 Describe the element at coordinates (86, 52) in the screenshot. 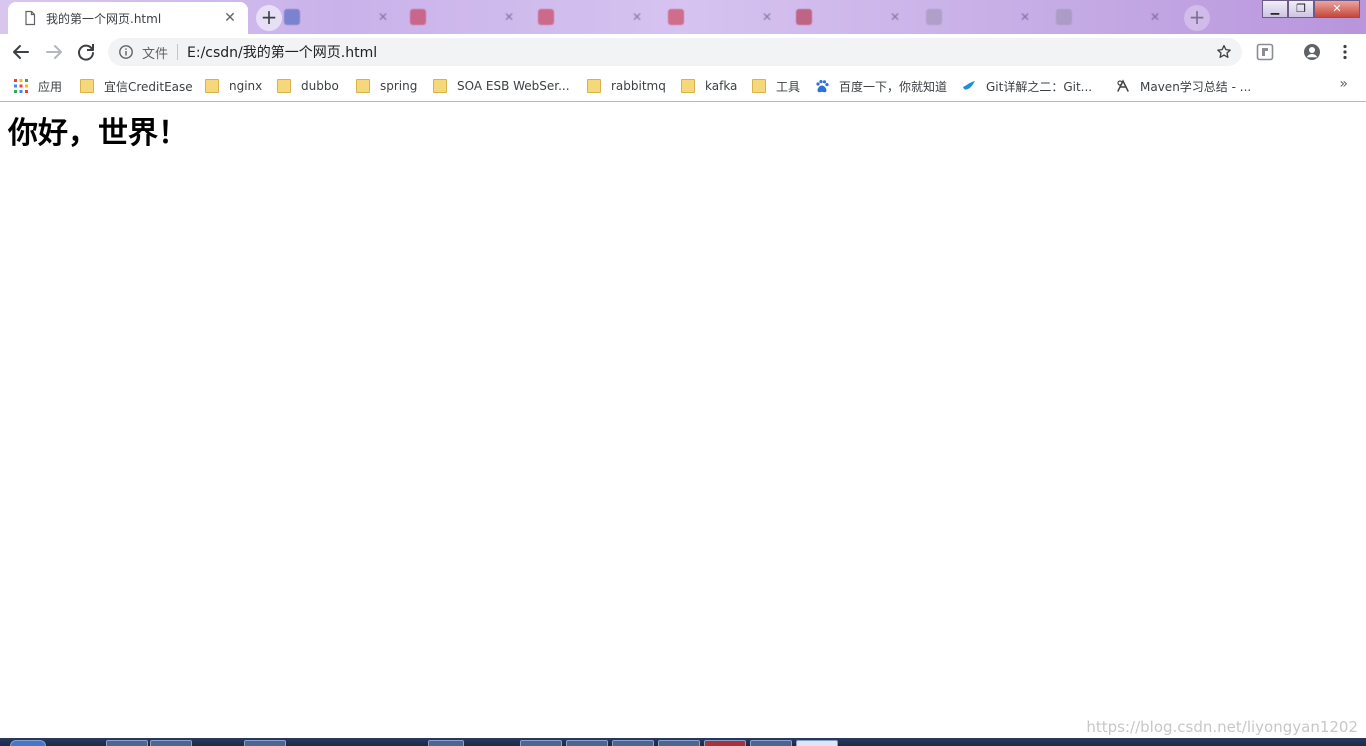

I see `reload-icon` at that location.